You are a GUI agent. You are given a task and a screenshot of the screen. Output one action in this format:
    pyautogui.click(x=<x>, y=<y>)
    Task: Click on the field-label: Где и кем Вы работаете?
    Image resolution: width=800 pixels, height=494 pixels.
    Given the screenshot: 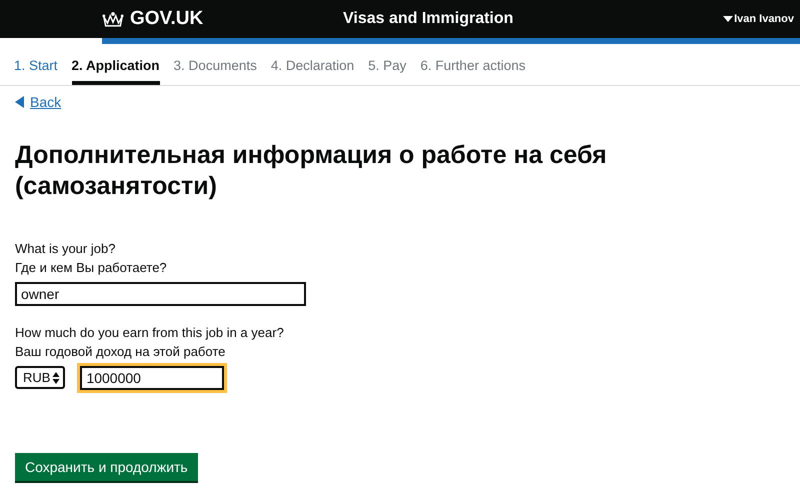 What is the action you would take?
    pyautogui.click(x=91, y=267)
    